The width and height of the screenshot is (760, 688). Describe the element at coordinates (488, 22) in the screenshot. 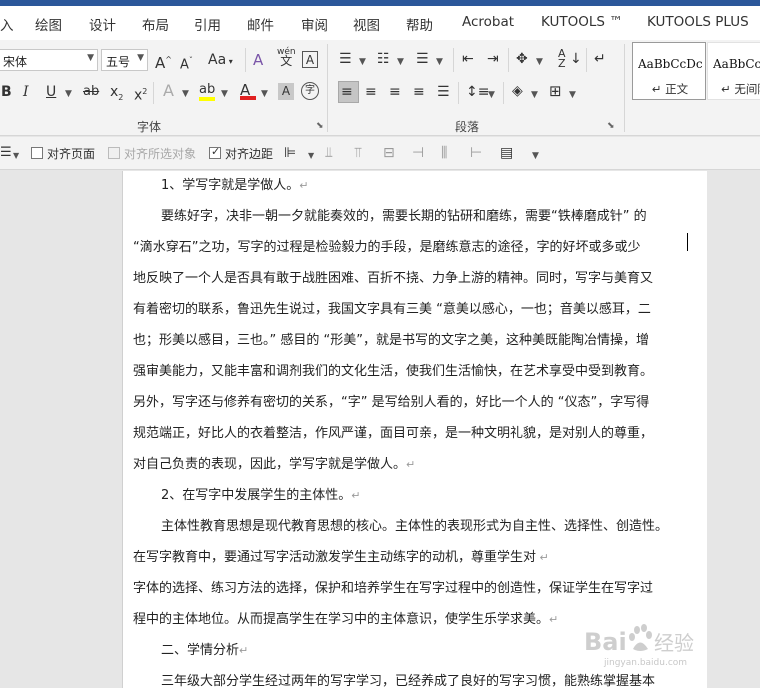

I see `tab-acrobat: Acrobat` at that location.